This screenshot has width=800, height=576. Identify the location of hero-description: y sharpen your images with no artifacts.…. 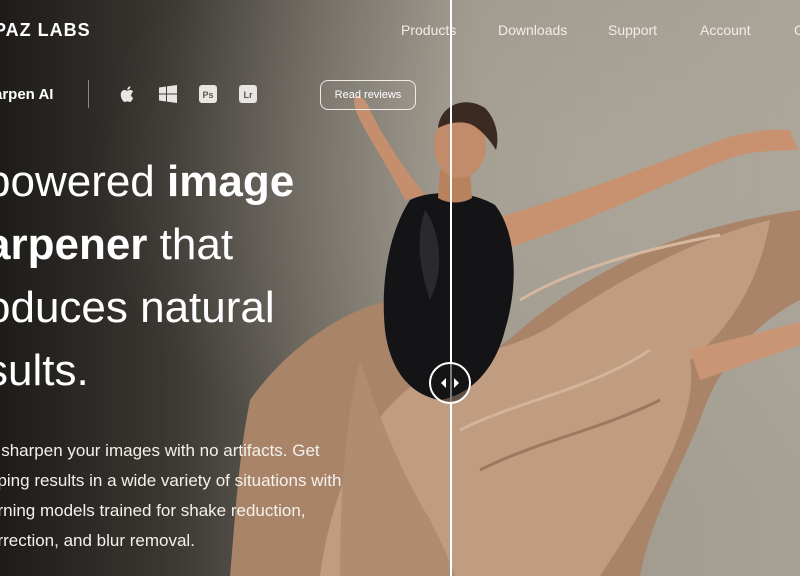
(204, 496).